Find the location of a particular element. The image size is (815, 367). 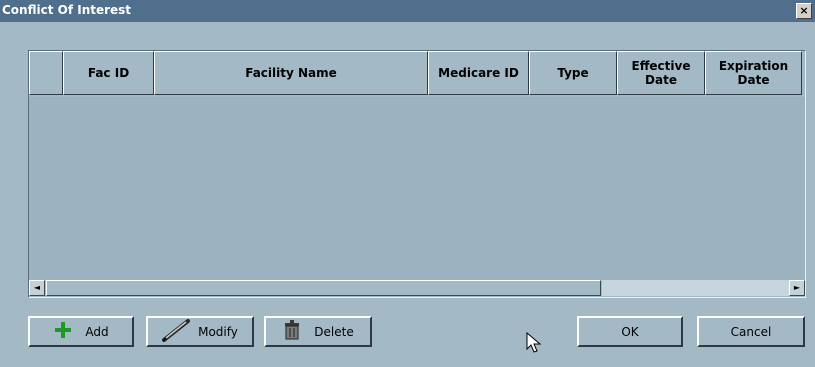

mouse-cursor-icon is located at coordinates (534, 344).